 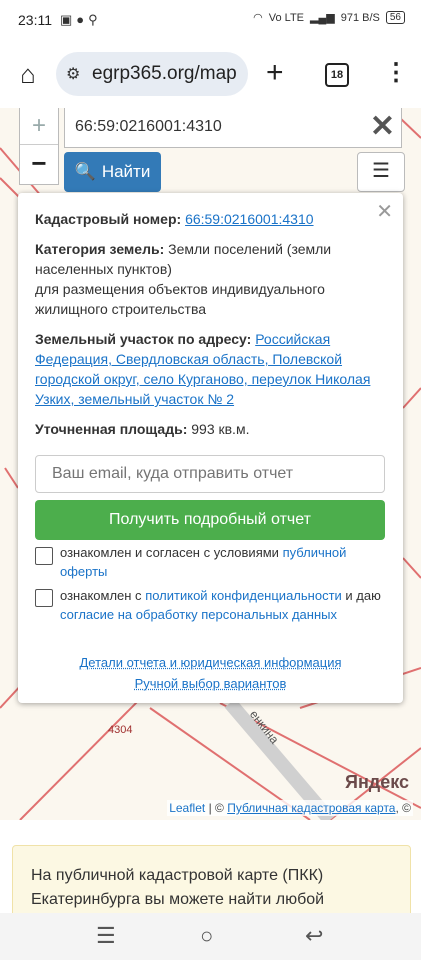 I want to click on yandex-logo: Яндекс, so click(x=377, y=782).